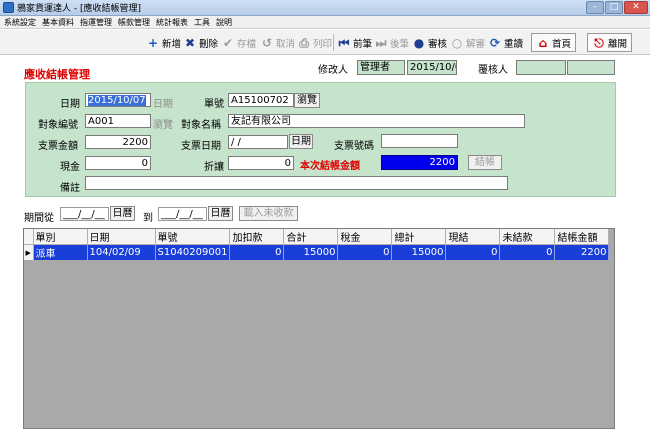 The width and height of the screenshot is (650, 435). I want to click on title-bar: 鴉家貨運達人 - [應收結帳管理] – □ ✕, so click(325, 8).